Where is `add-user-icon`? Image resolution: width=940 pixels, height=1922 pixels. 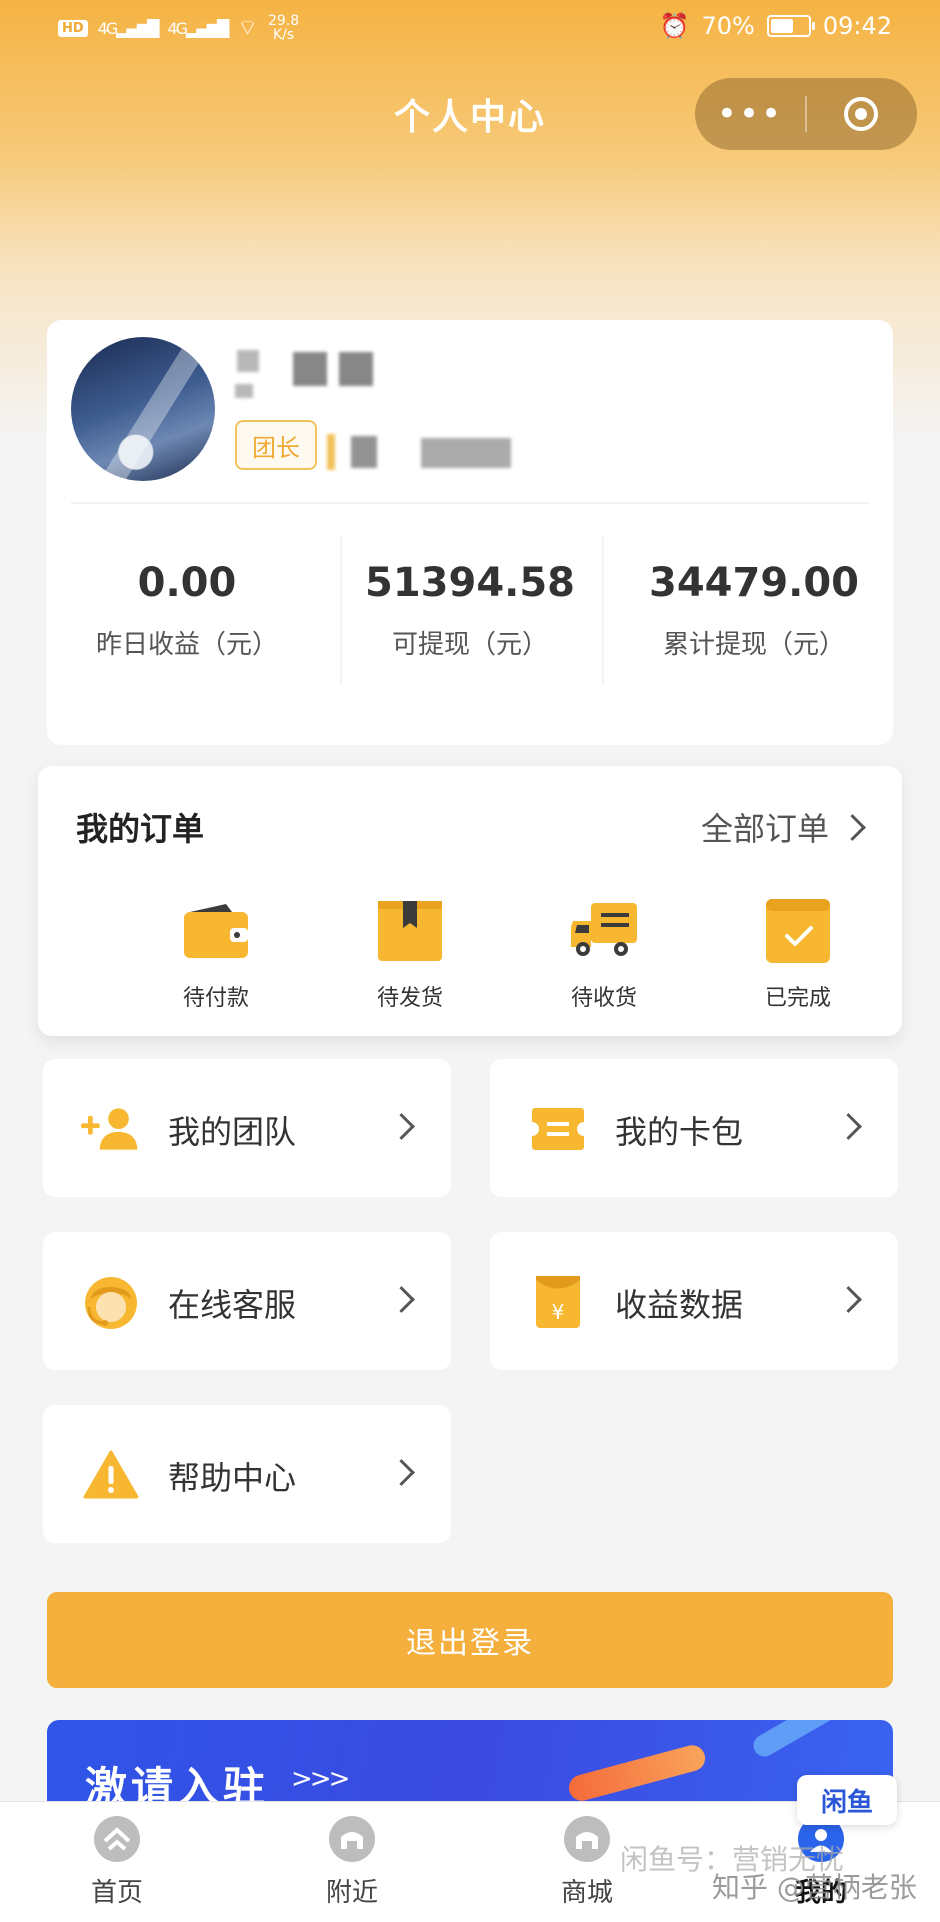
add-user-icon is located at coordinates (111, 1129).